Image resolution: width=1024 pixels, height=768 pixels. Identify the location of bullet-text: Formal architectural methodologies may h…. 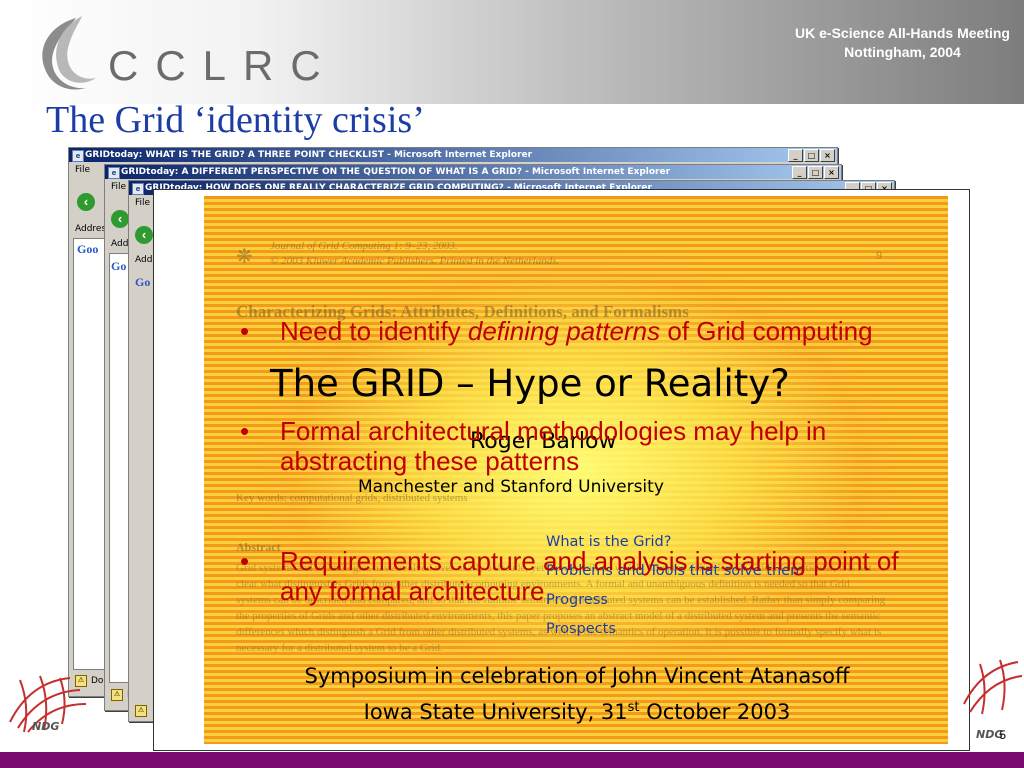
(553, 446).